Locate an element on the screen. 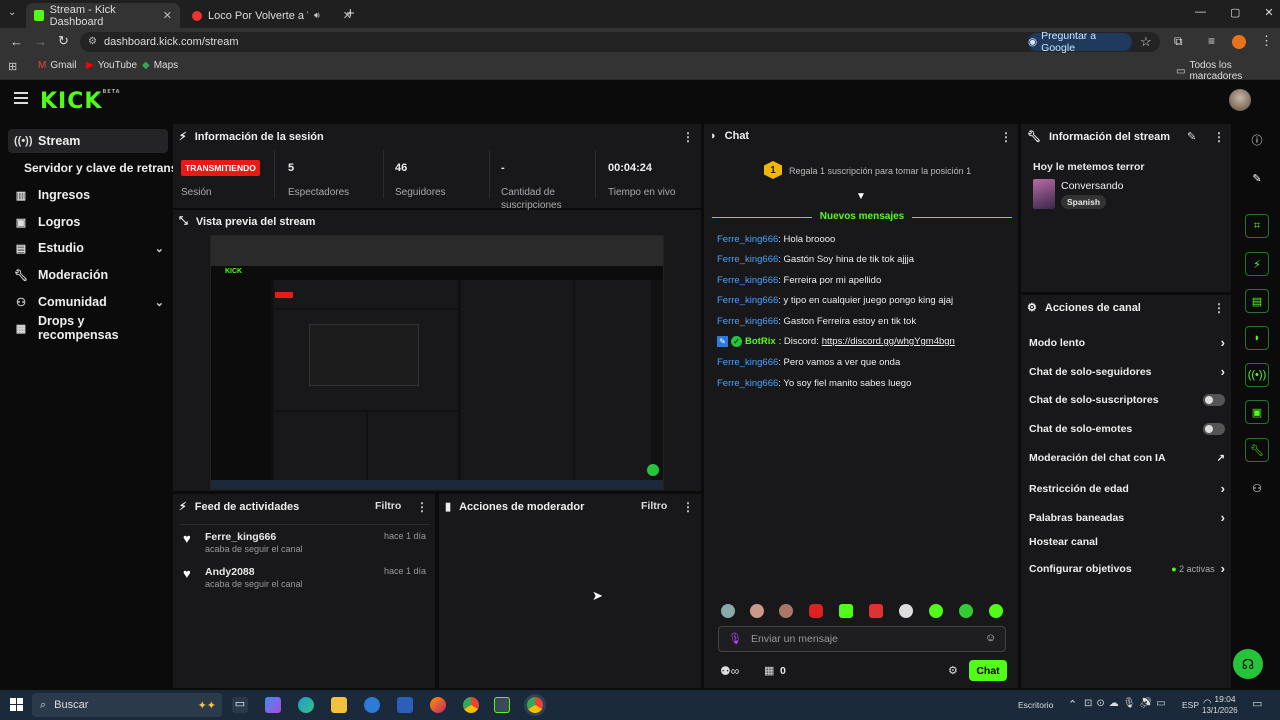  chrome-icon is located at coordinates (471, 705).